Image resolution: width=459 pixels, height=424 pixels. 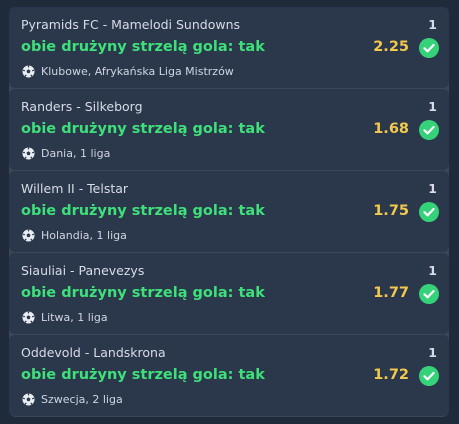 I want to click on bet-odds: 1.75, so click(x=391, y=211).